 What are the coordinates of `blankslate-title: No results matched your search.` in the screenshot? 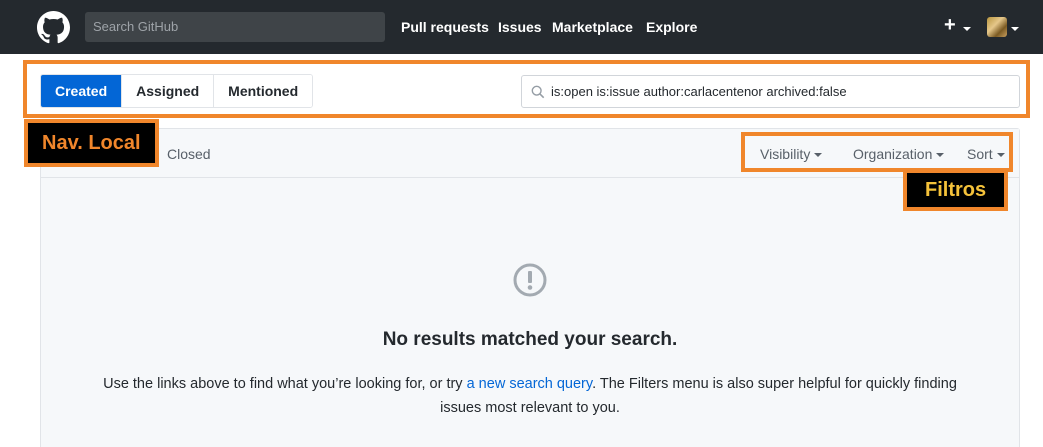 It's located at (530, 339).